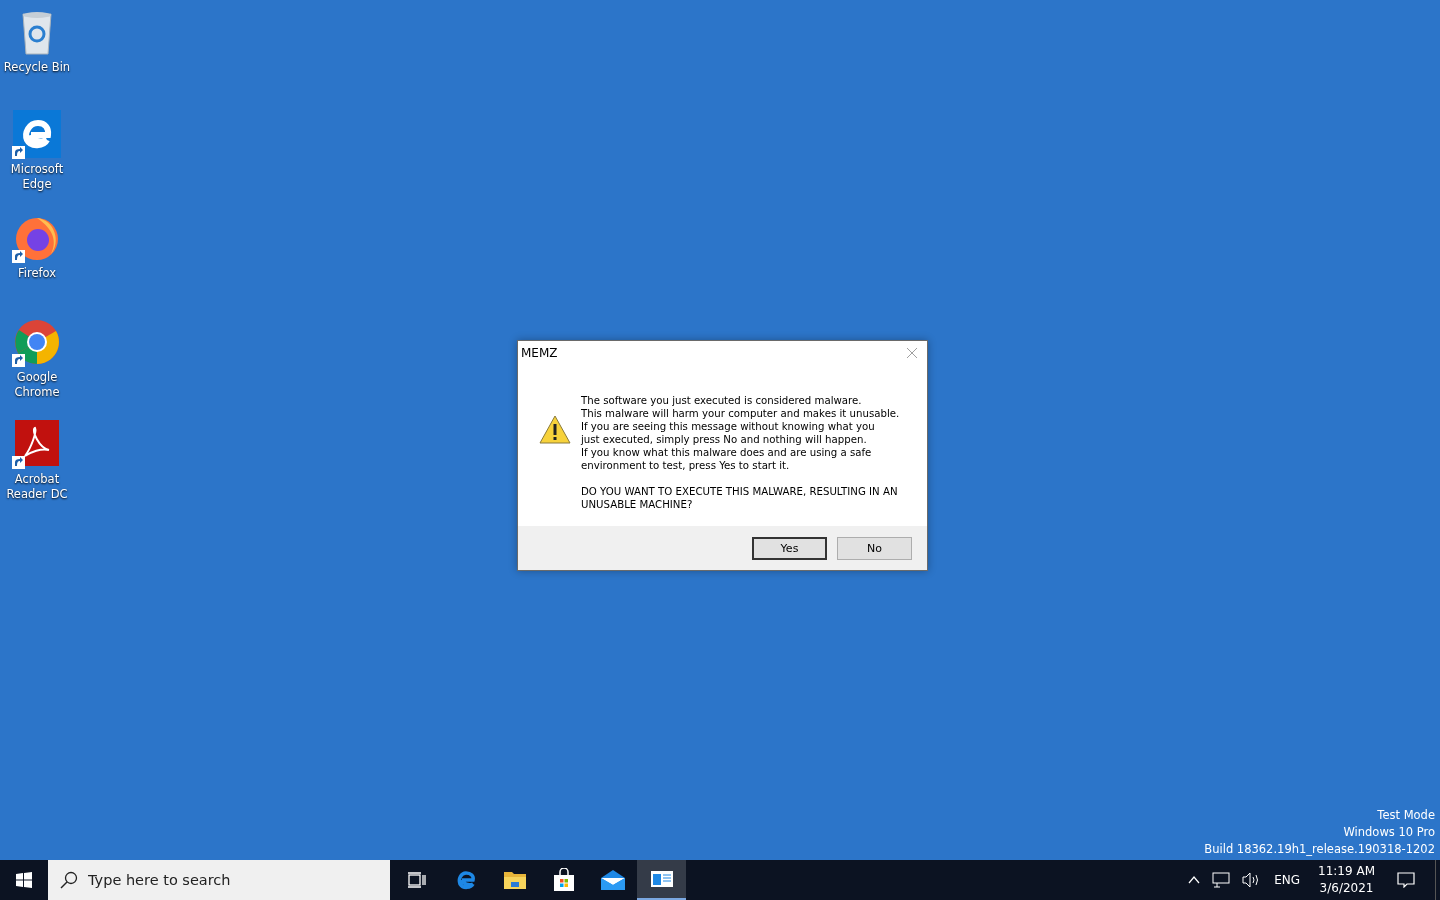  Describe the element at coordinates (37, 67) in the screenshot. I see `desktop-icon-label: Recycle Bin` at that location.